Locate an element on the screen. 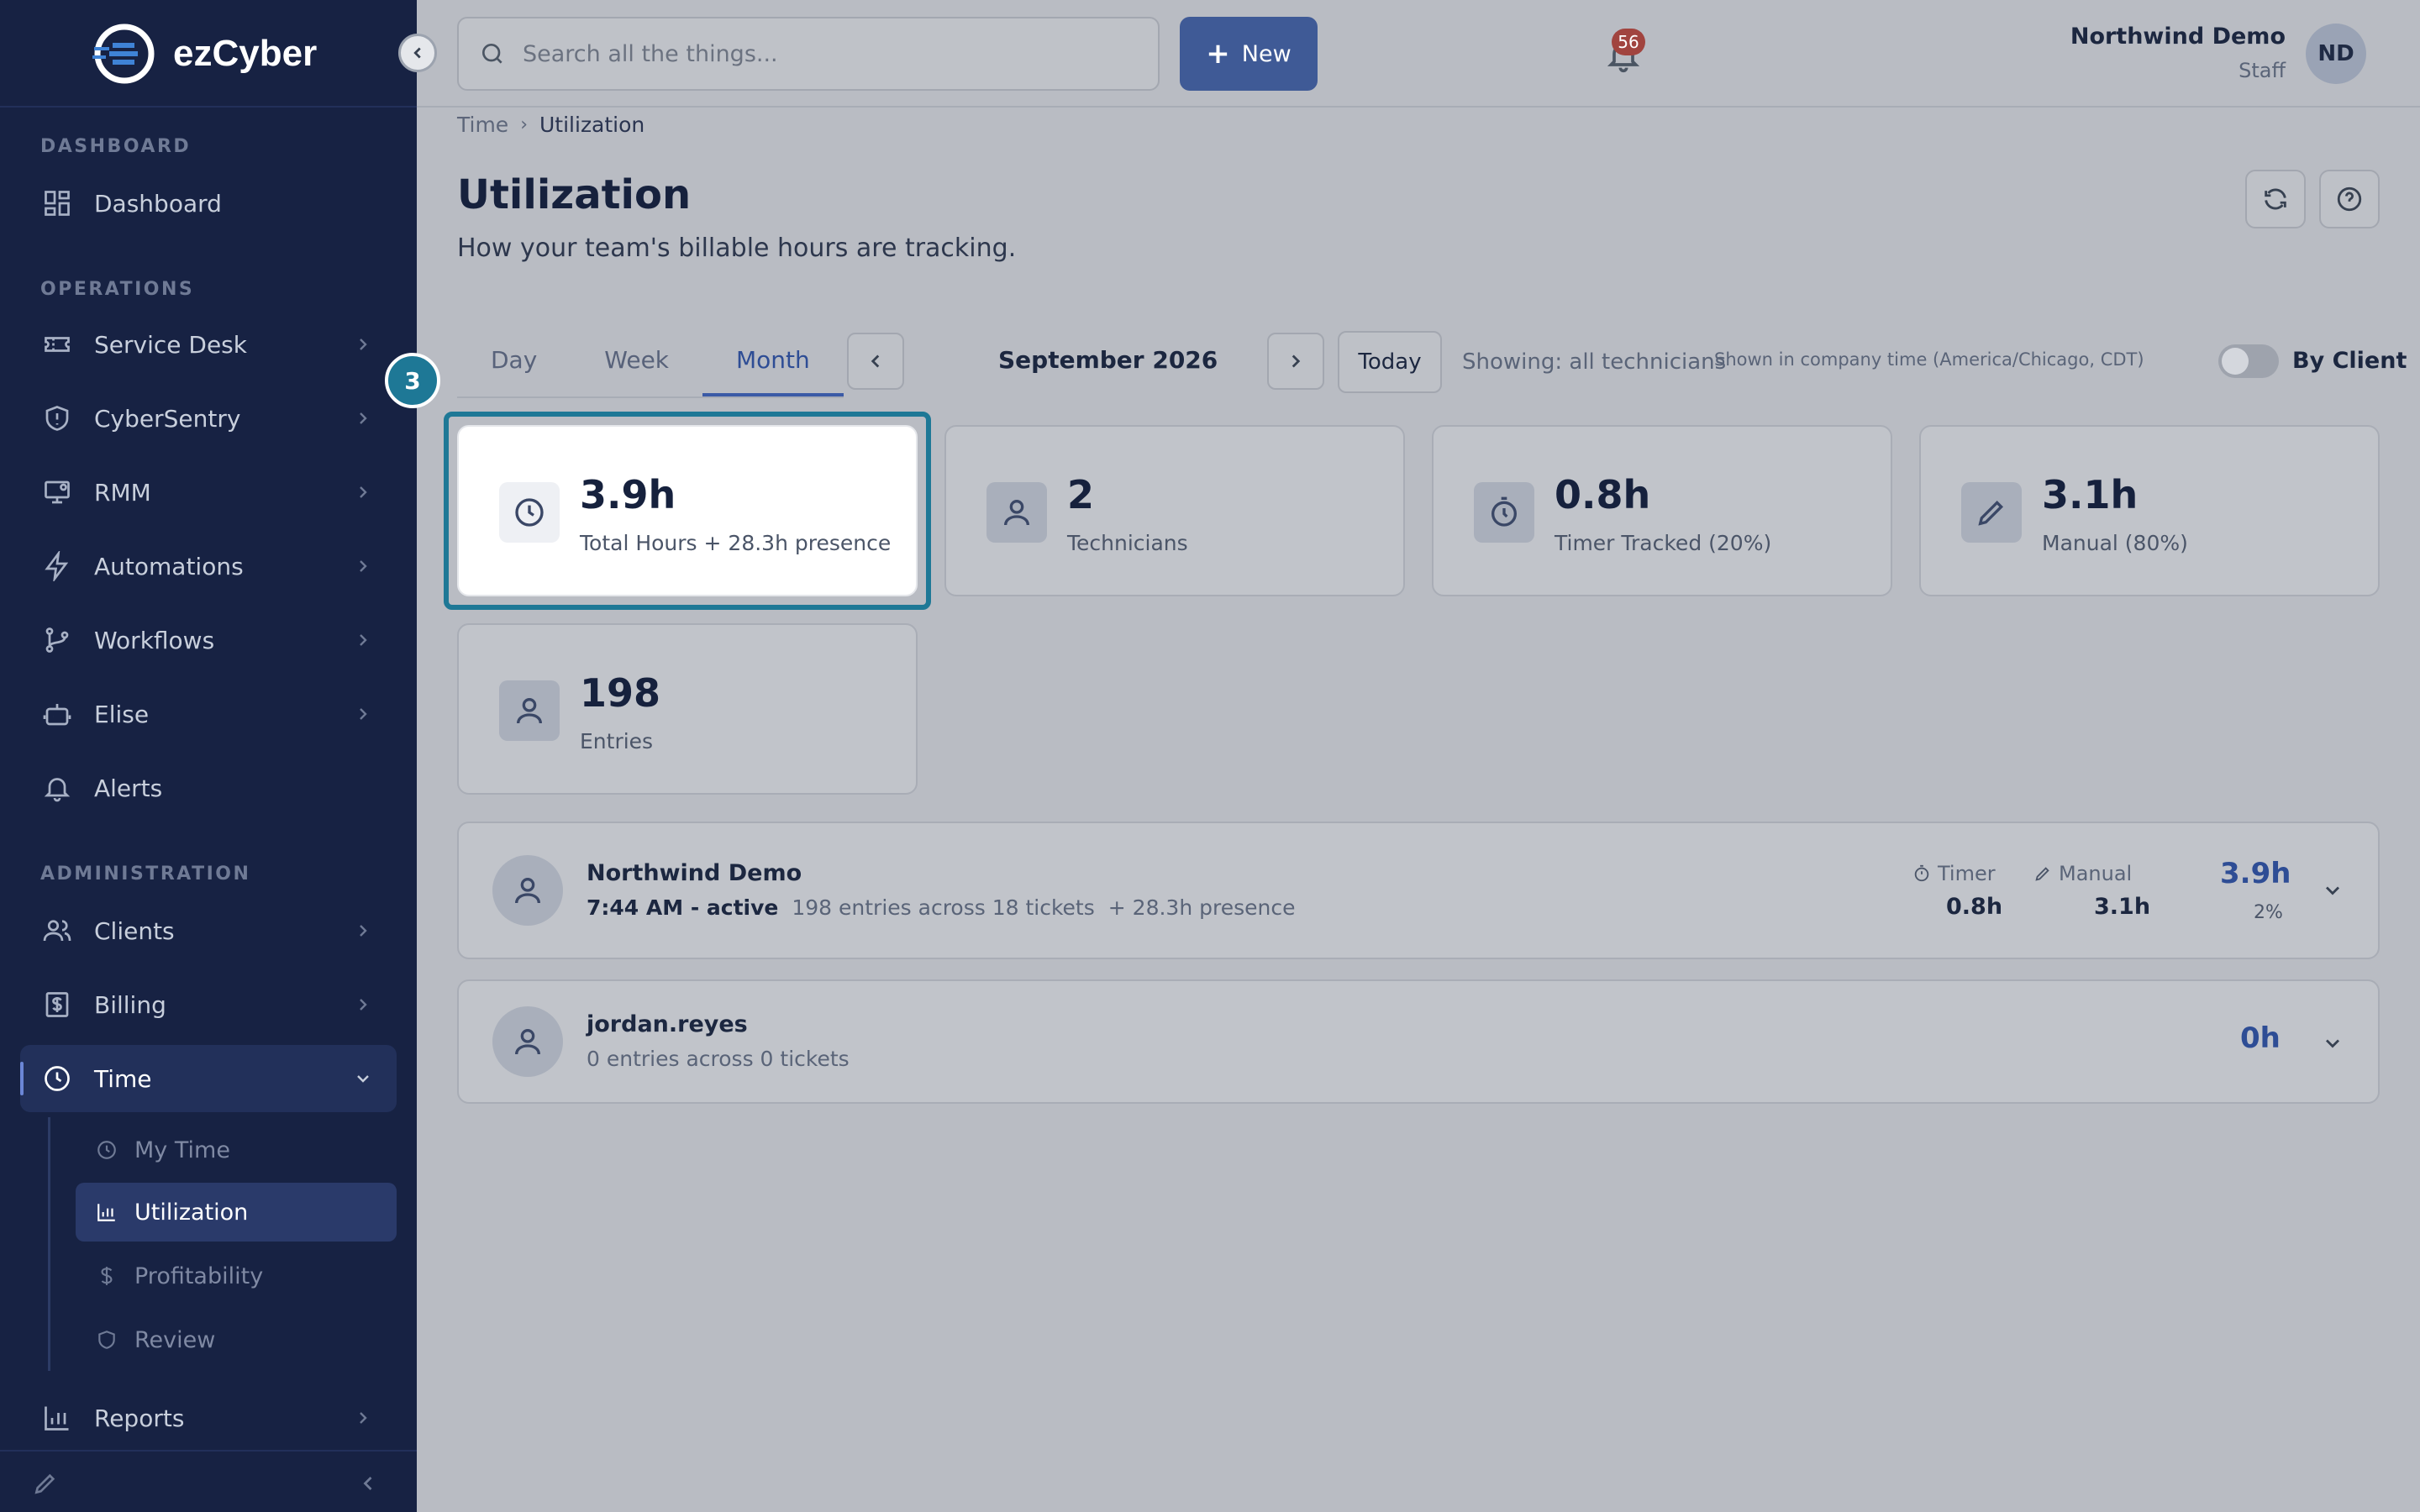  nav-cybersentry-label: CyberSentry is located at coordinates (167, 418).